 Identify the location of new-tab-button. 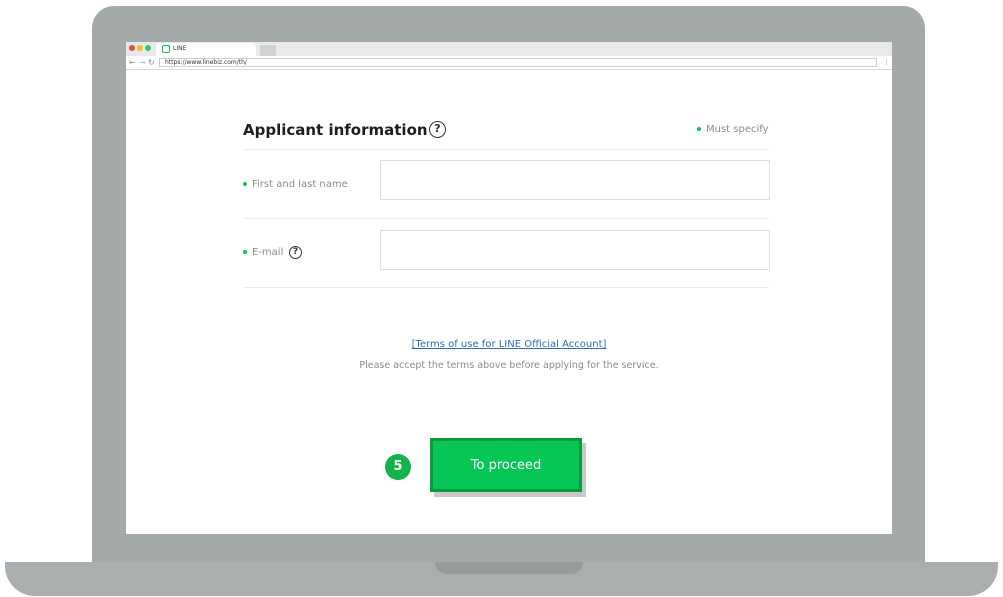
(268, 50).